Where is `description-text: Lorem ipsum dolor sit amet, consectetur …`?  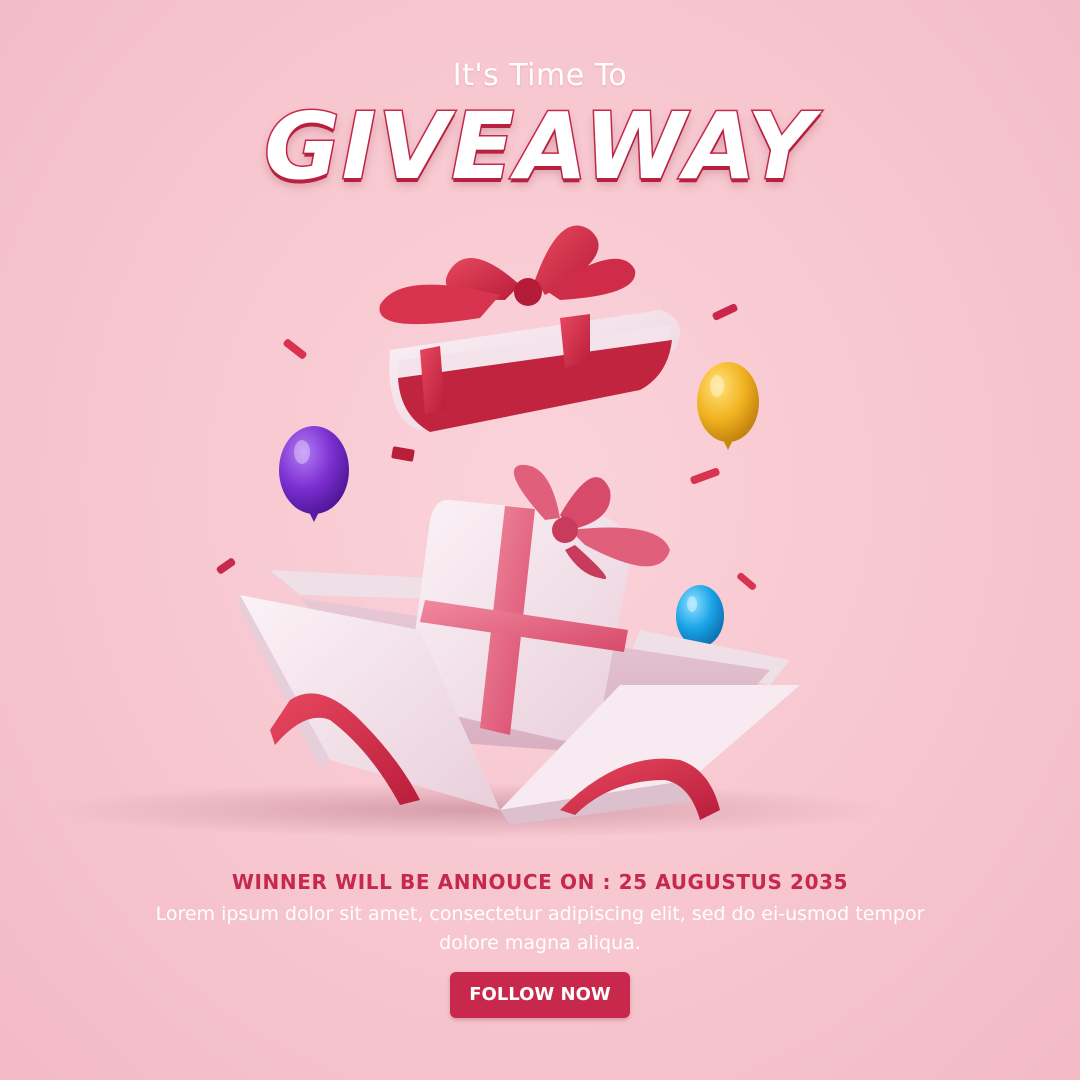
description-text: Lorem ipsum dolor sit amet, consectetur … is located at coordinates (540, 928).